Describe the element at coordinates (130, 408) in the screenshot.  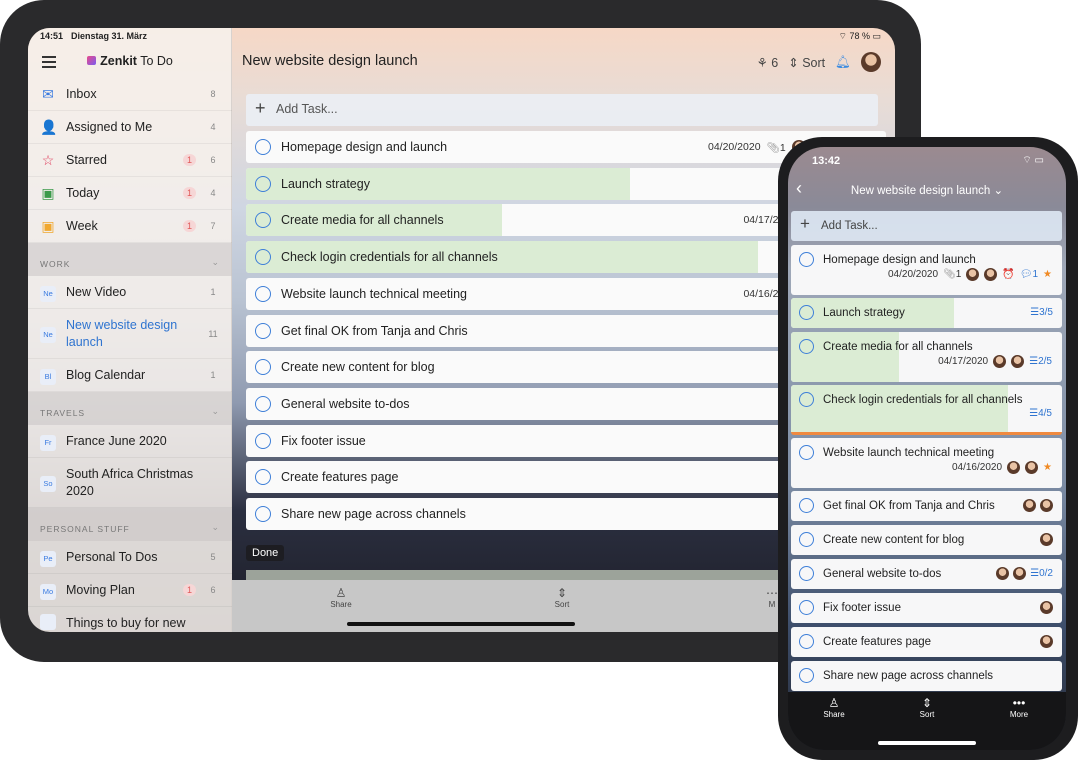
I see `section-header-travels: TRAVELS ⌄` at that location.